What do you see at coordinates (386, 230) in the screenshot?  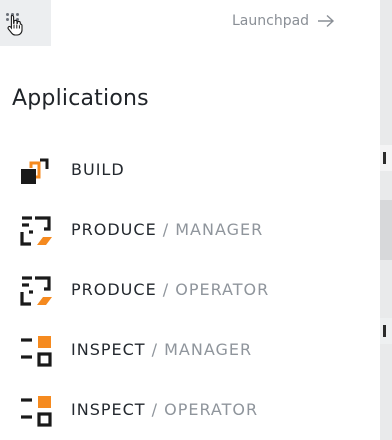 I see `background-band` at bounding box center [386, 230].